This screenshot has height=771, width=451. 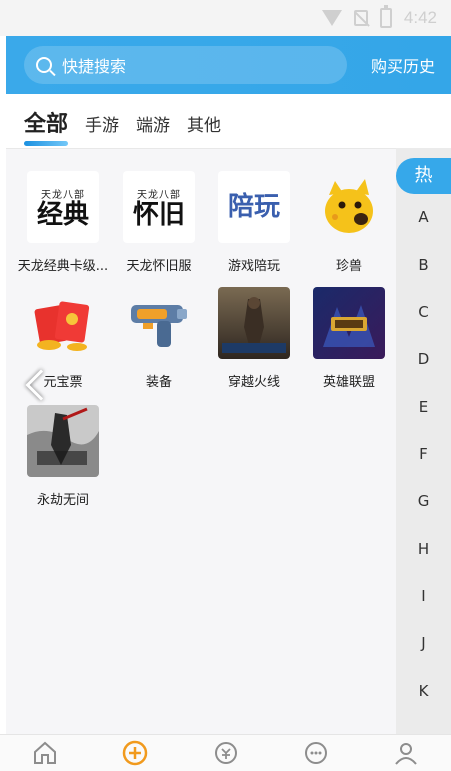 What do you see at coordinates (185, 65) in the screenshot?
I see `search-input: 快捷搜索` at bounding box center [185, 65].